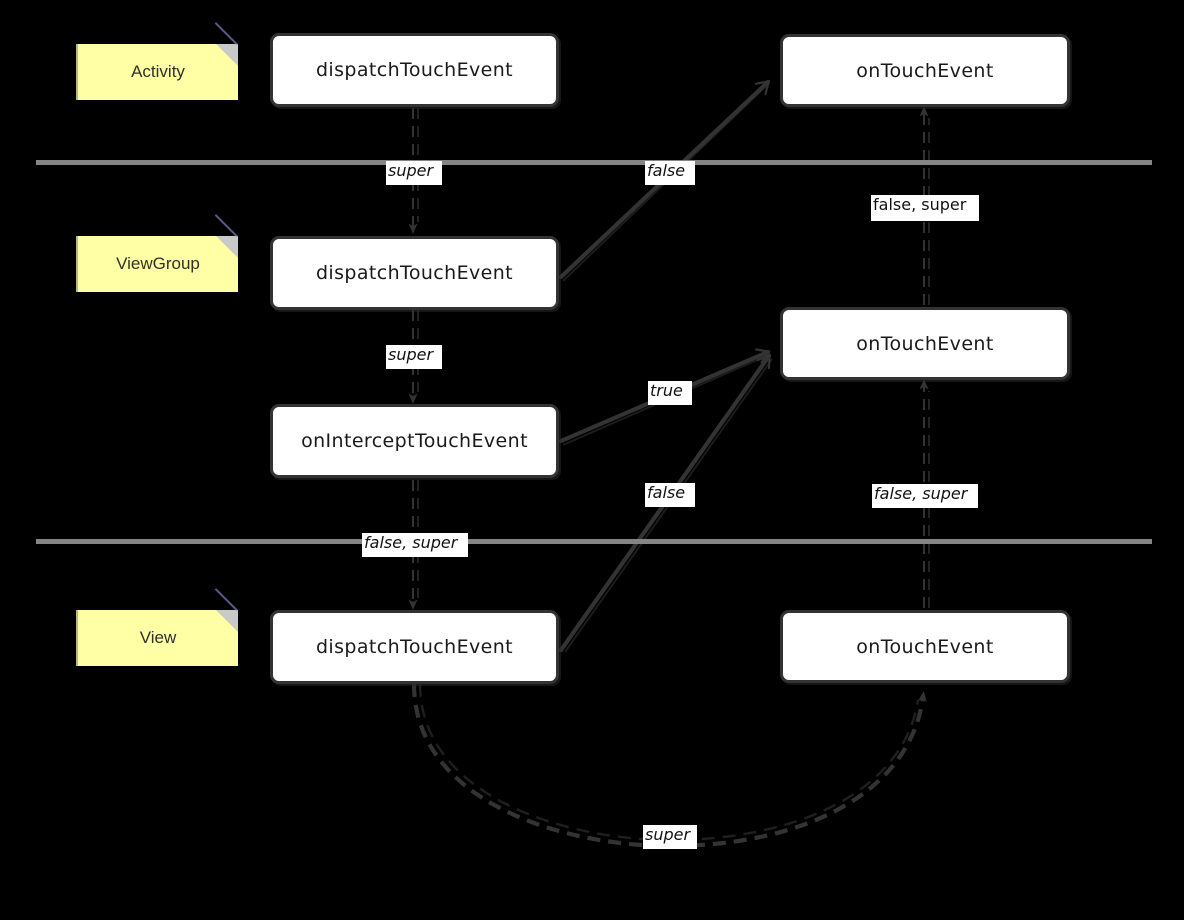 The image size is (1184, 920). I want to click on lane-note-viewgroup-label: ViewGroup, so click(158, 263).